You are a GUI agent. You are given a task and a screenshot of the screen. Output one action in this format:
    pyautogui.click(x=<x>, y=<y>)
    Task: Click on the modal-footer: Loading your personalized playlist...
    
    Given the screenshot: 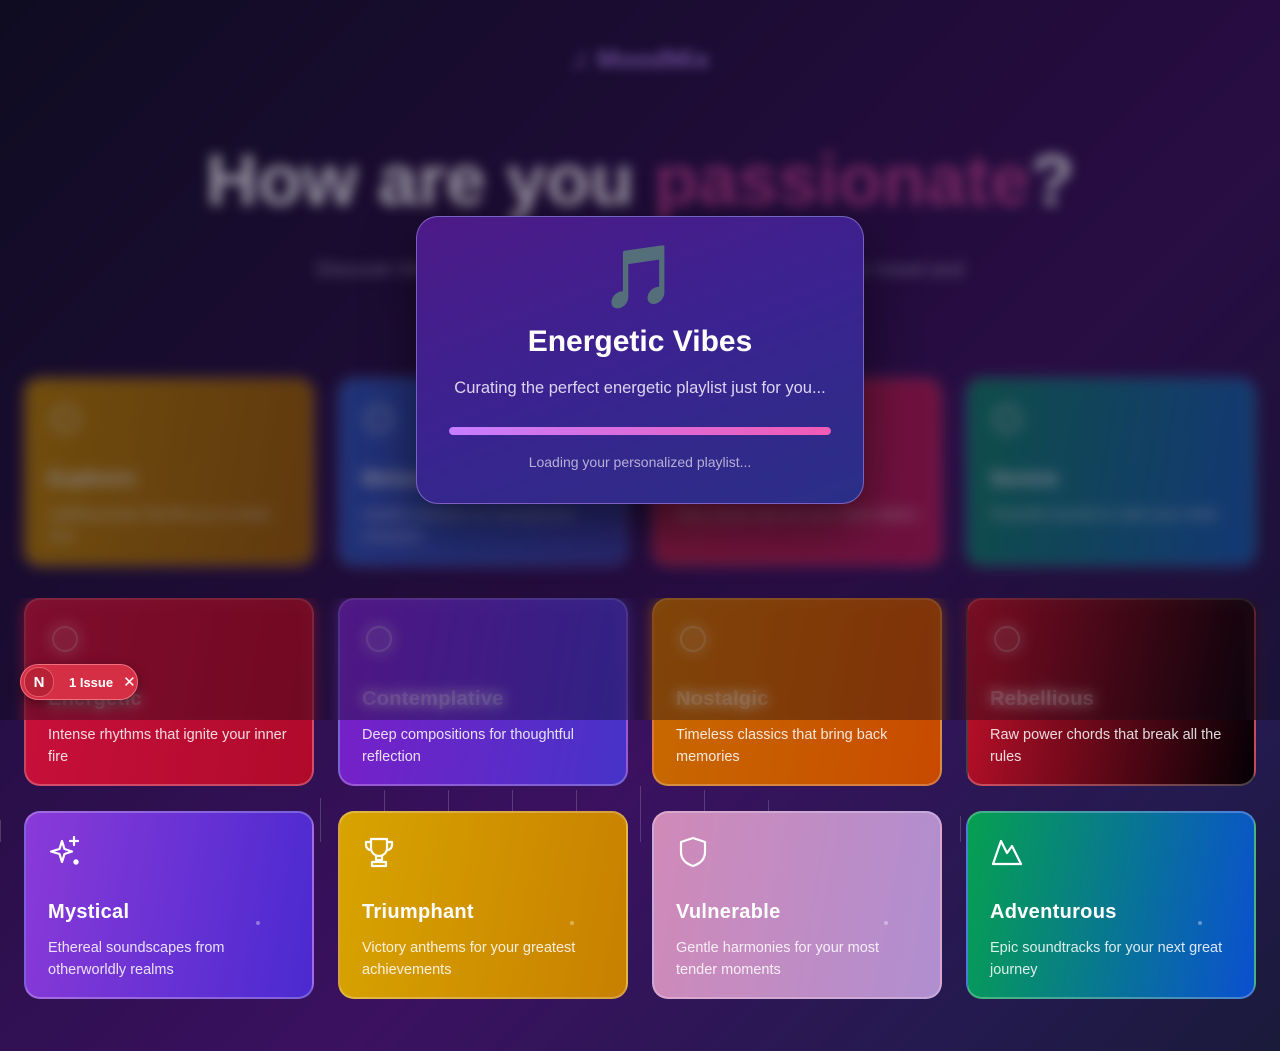 What is the action you would take?
    pyautogui.click(x=640, y=462)
    